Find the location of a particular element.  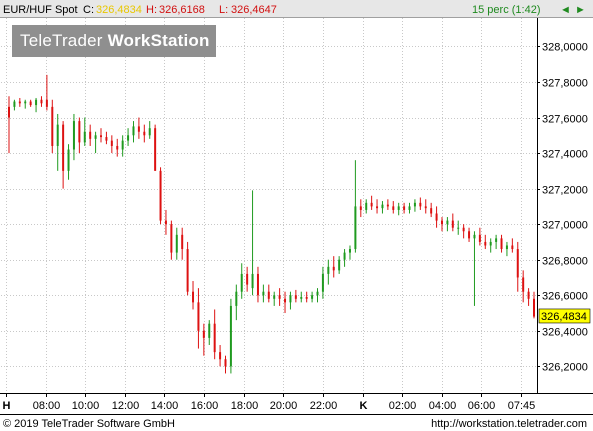

y-tick-label: 326,6000 is located at coordinates (565, 297).